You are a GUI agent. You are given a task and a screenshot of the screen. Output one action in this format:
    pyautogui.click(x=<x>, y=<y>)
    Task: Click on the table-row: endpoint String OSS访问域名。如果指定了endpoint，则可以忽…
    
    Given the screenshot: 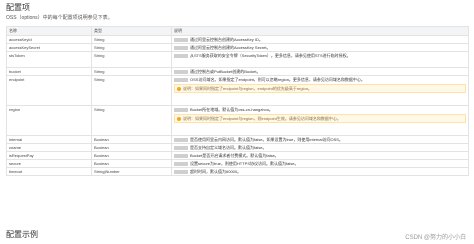 What is the action you would take?
    pyautogui.click(x=237, y=90)
    